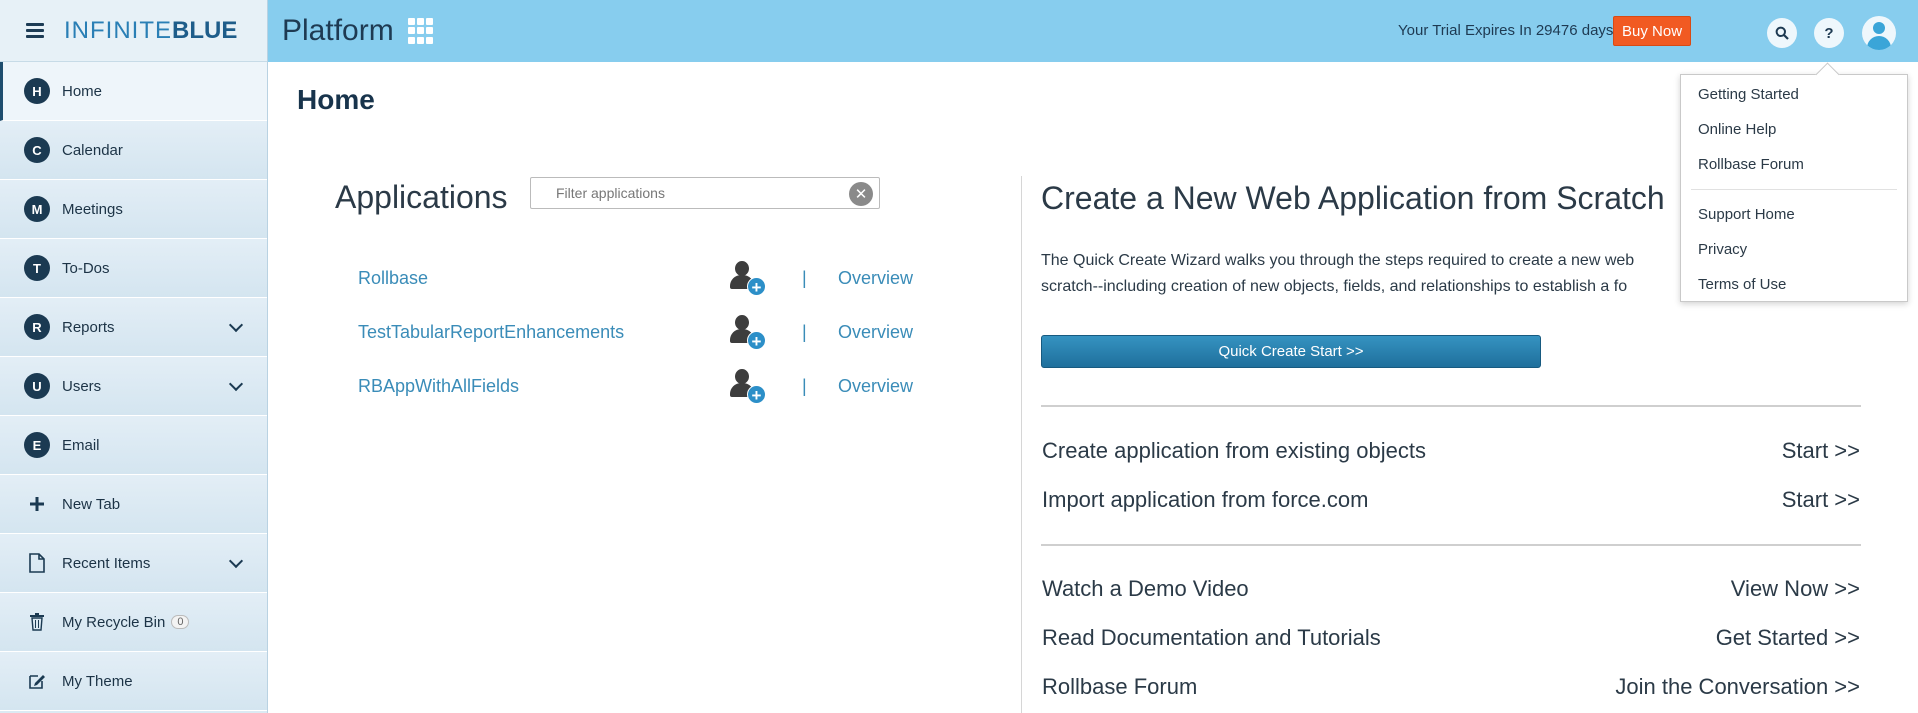 The image size is (1918, 713). Describe the element at coordinates (1205, 499) in the screenshot. I see `link-row-label: Import application from force.com` at that location.